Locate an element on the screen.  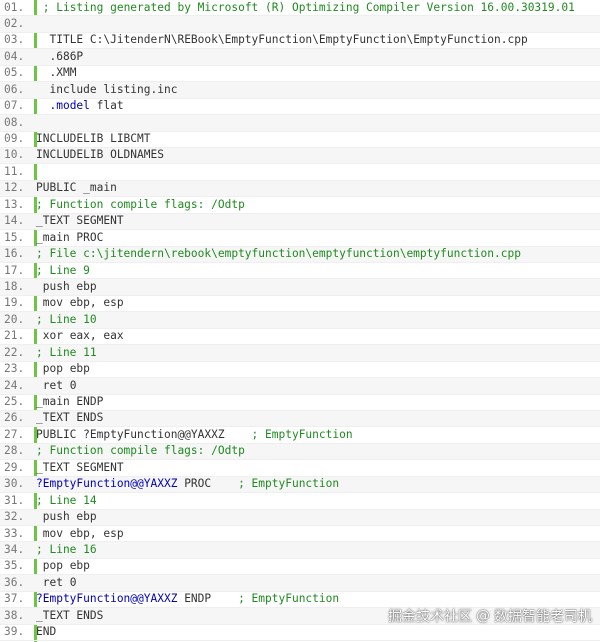
code-token: INCLUDELIB OLDNAMES is located at coordinates (100, 155).